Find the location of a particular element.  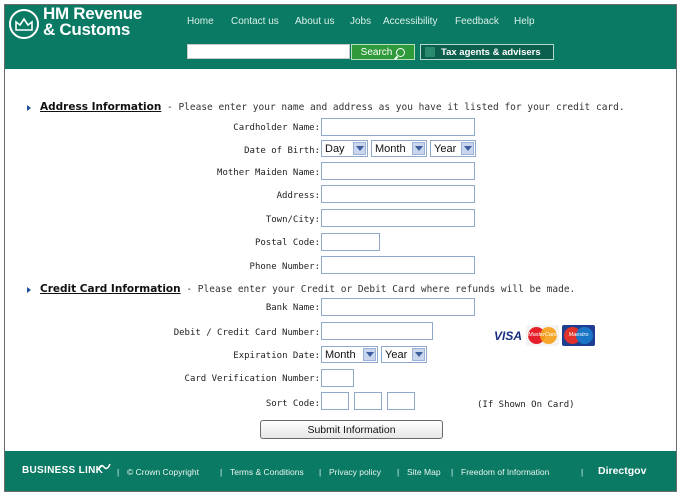

dob-month-value: Month is located at coordinates (390, 148).